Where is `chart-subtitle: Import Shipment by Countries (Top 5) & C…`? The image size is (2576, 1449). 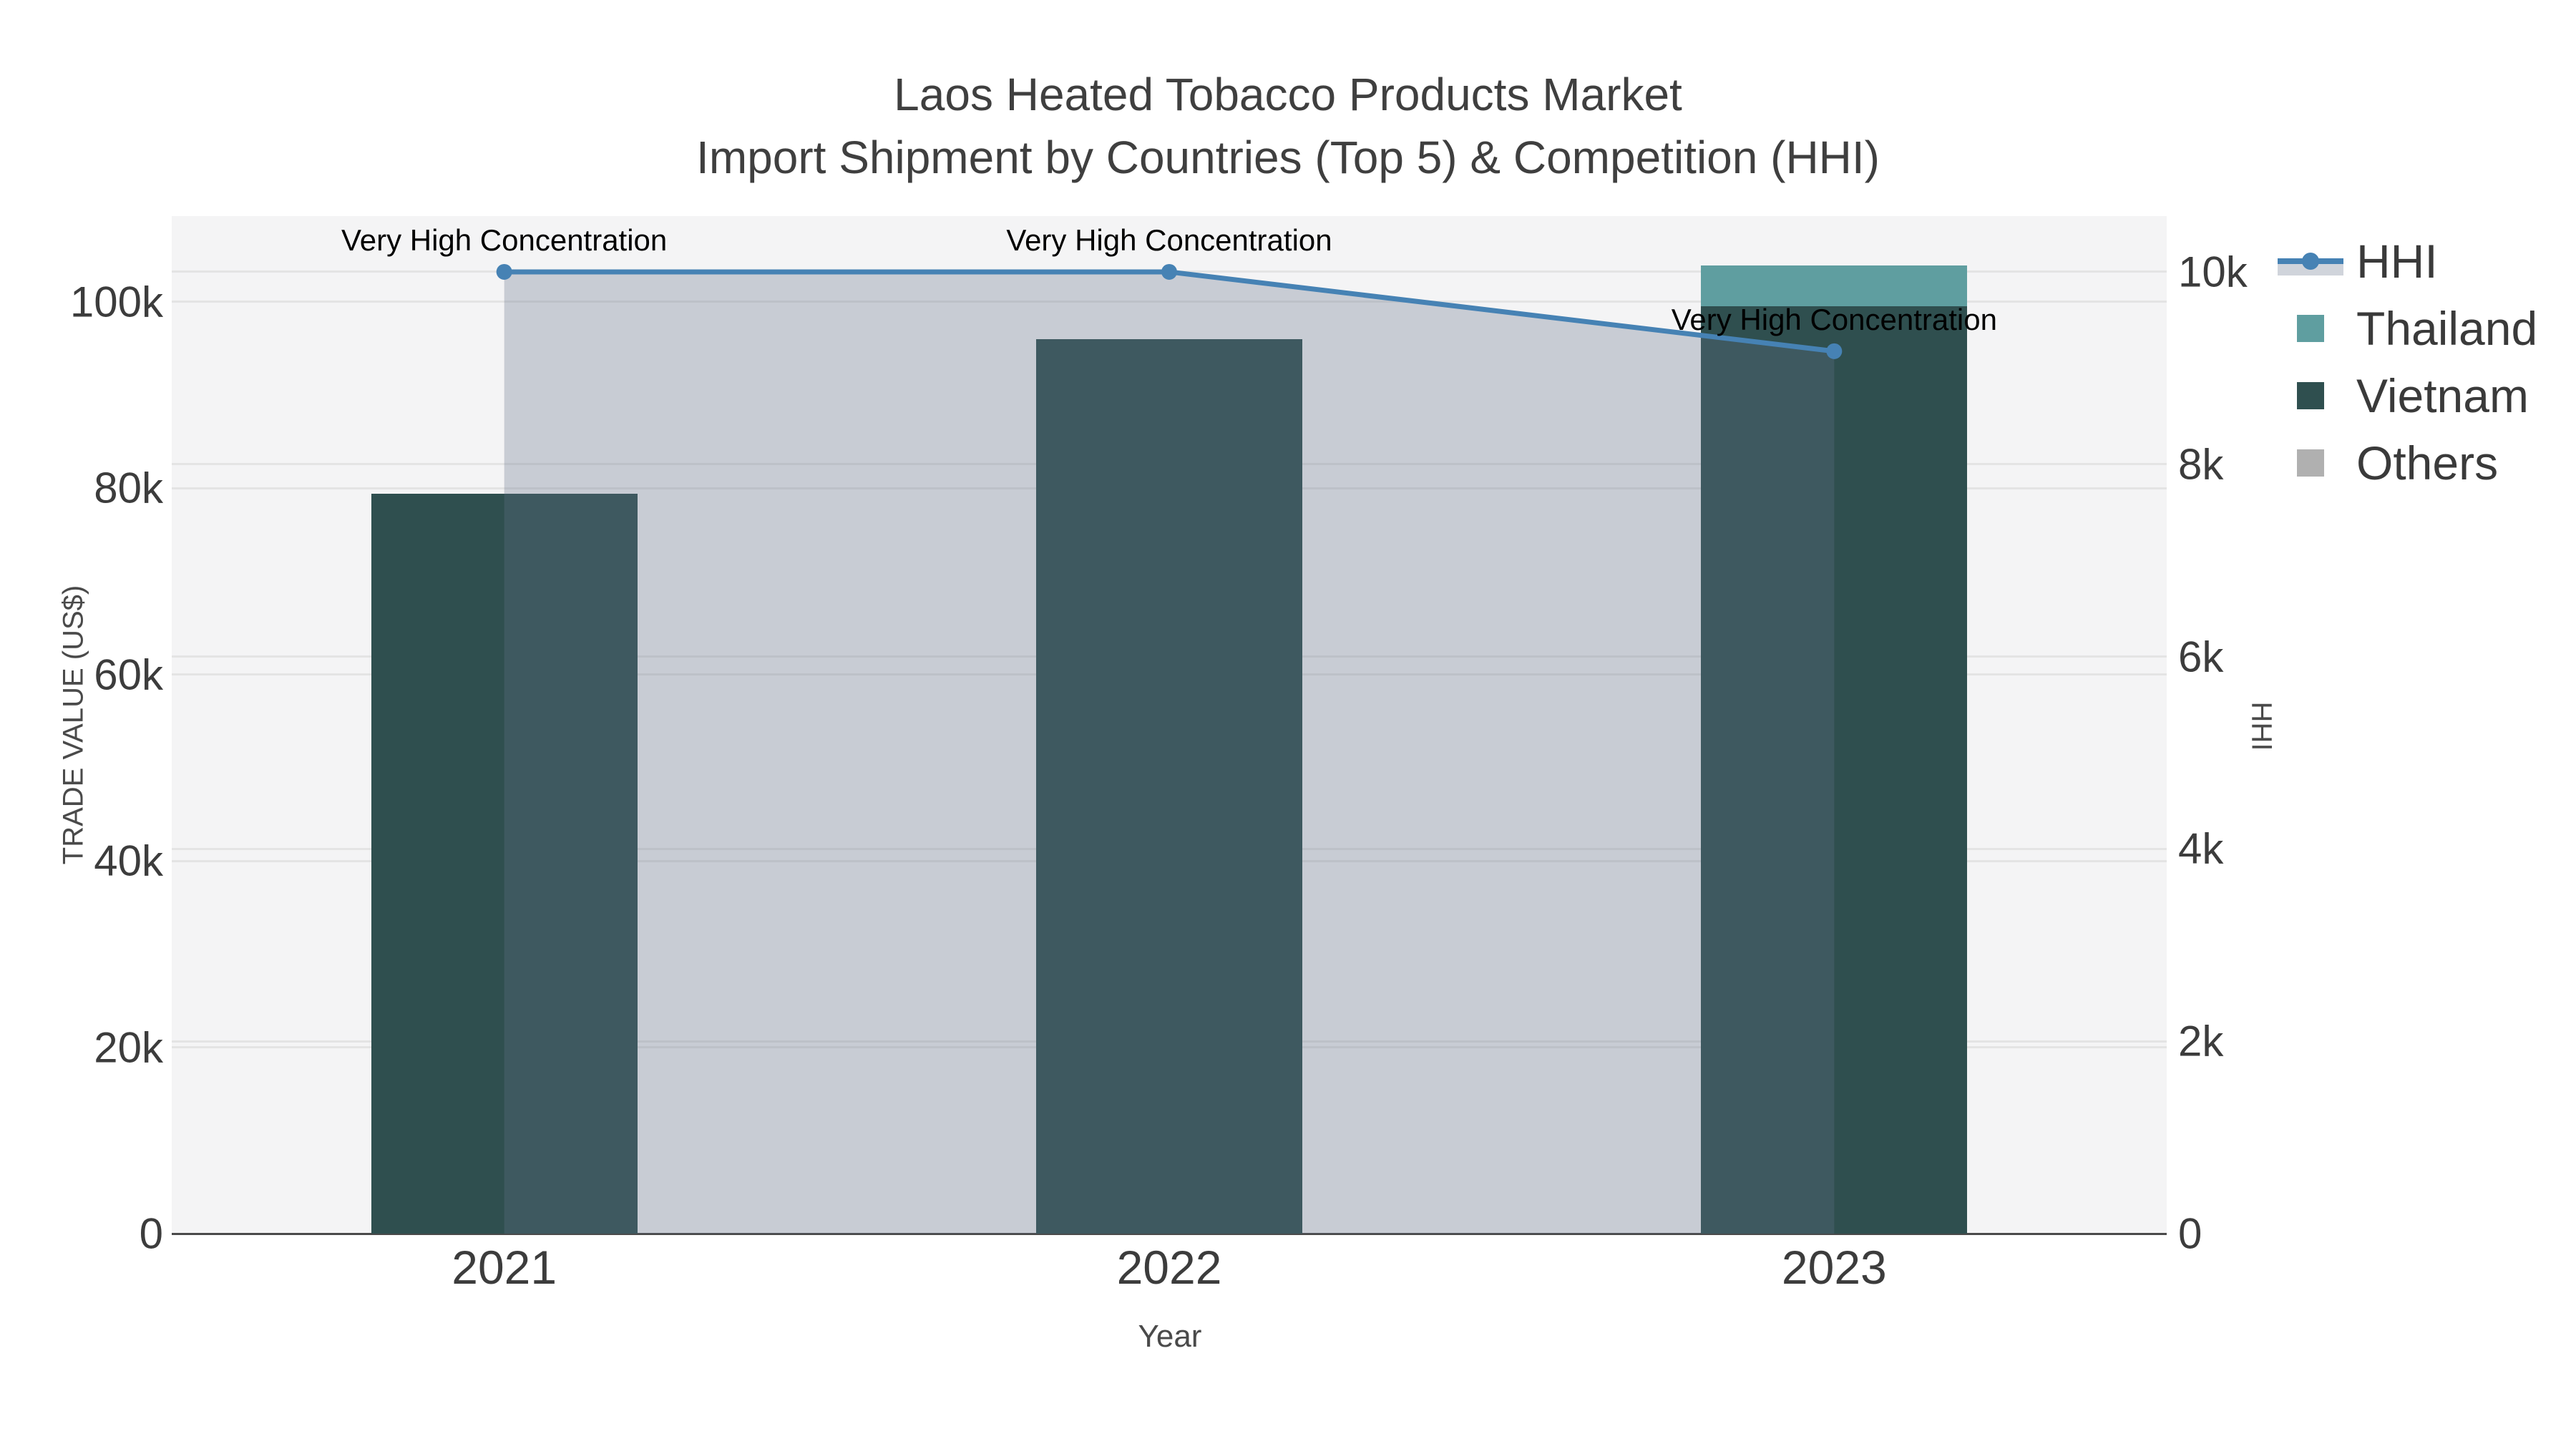
chart-subtitle: Import Shipment by Countries (Top 5) & C… is located at coordinates (1288, 157).